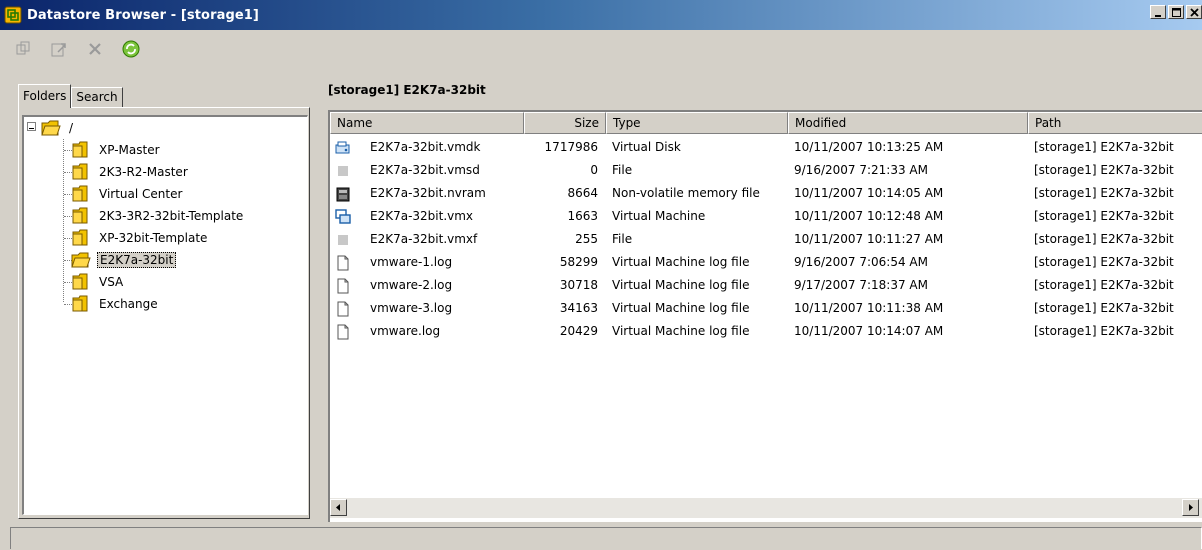 The image size is (1202, 550). What do you see at coordinates (424, 239) in the screenshot?
I see `file-name: E2K7a-32bit.vmxf` at bounding box center [424, 239].